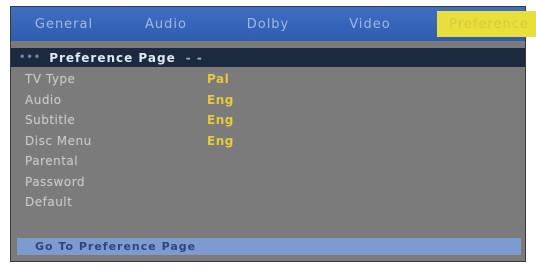 This screenshot has width=536, height=271. What do you see at coordinates (268, 163) in the screenshot?
I see `setting-row-parental: Parental` at bounding box center [268, 163].